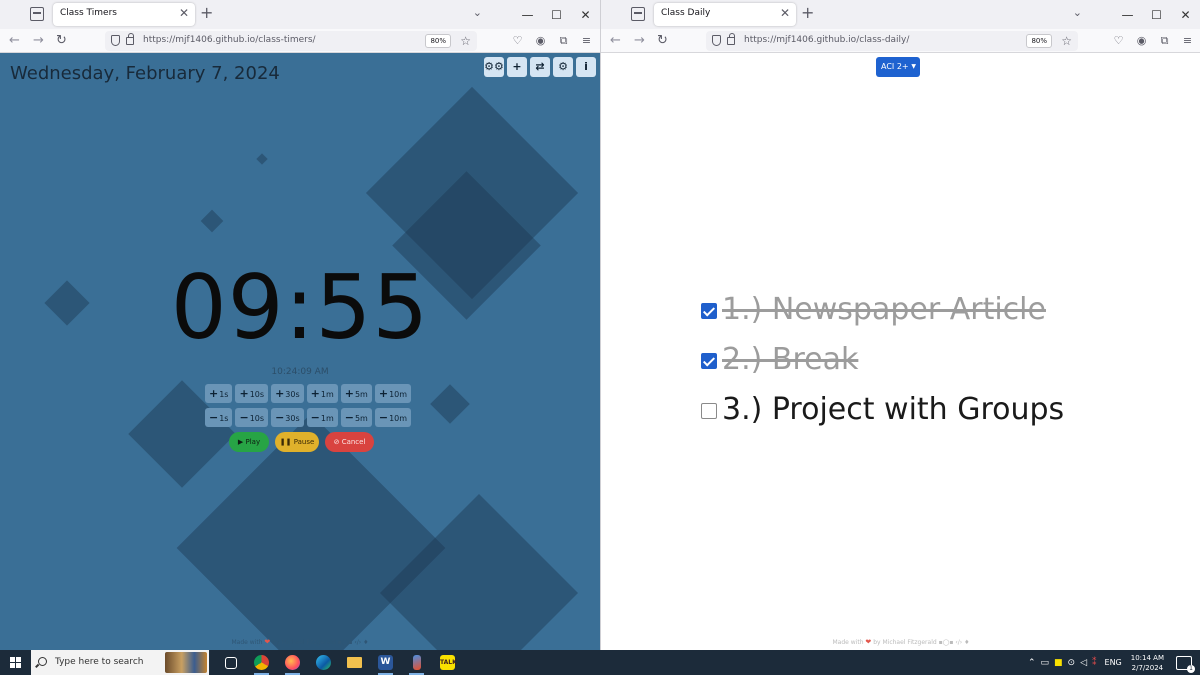  I want to click on chrome-icon, so click(261, 662).